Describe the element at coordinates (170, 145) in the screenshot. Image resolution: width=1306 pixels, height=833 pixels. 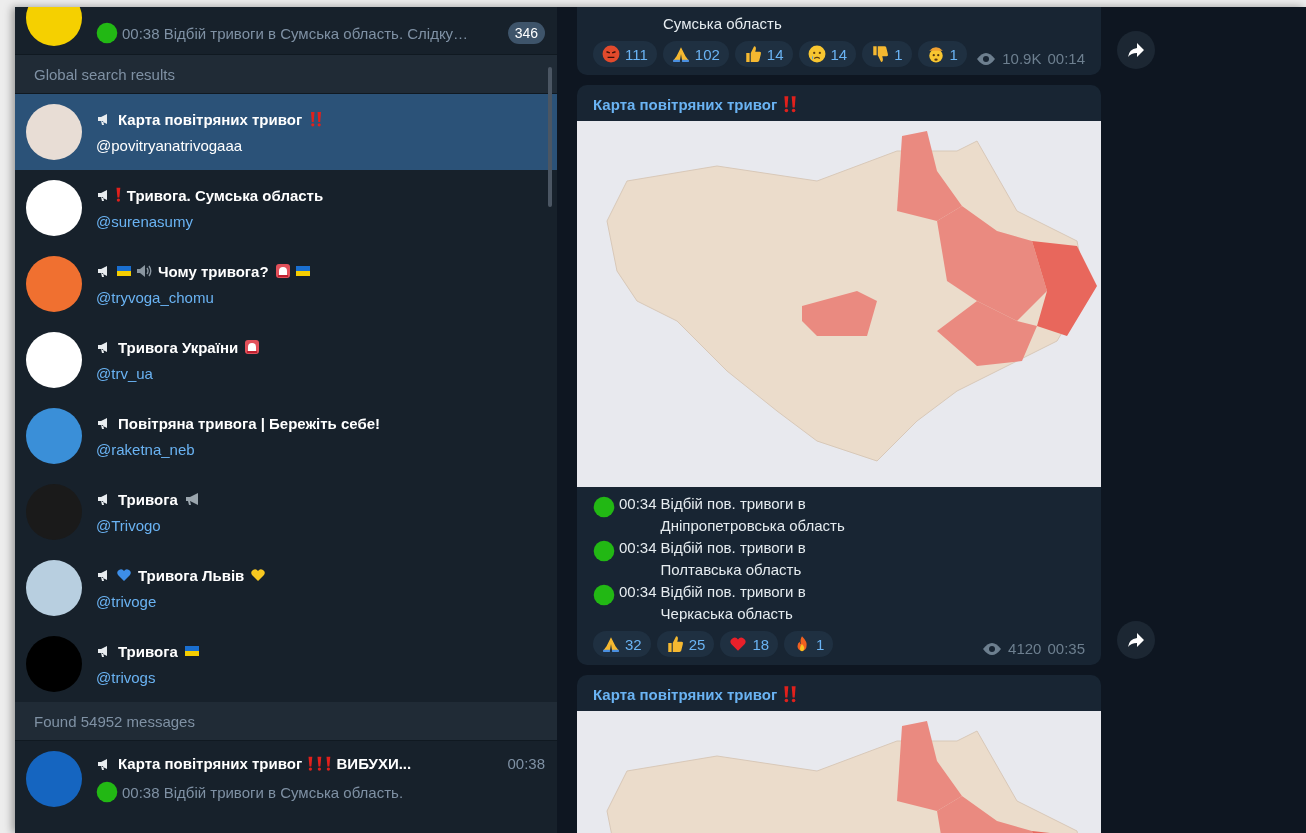
I see `channel-handle: @povitryanatrivogaaa` at that location.